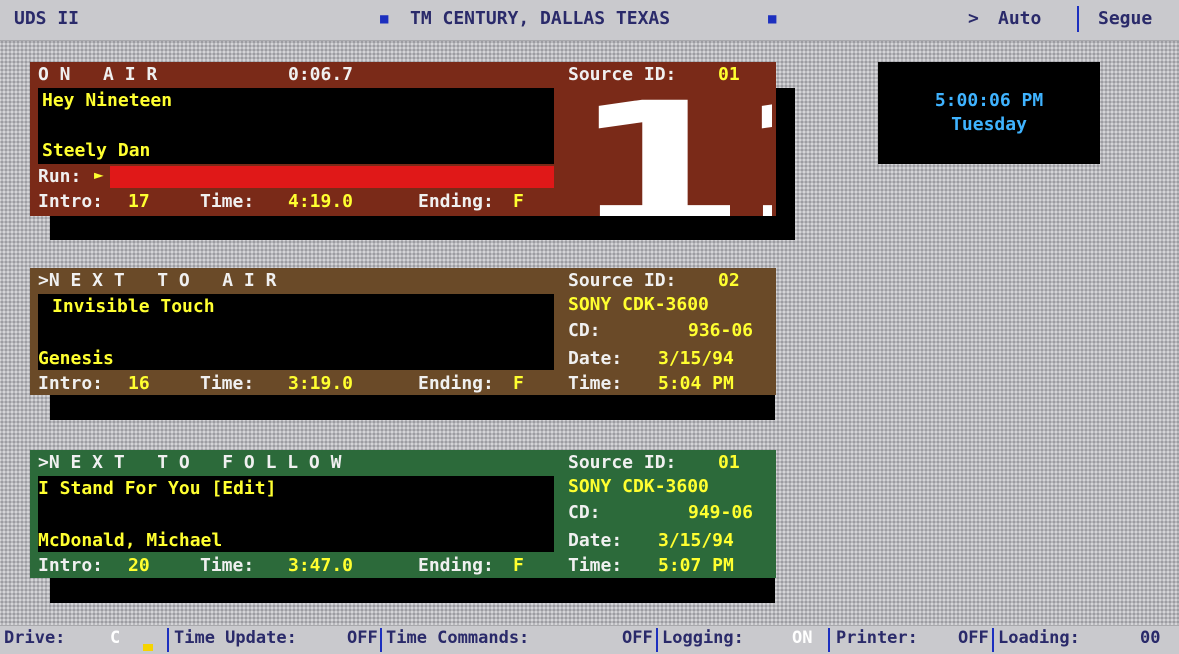 This screenshot has width=1179, height=654. I want to click on time-update-label: Time Update:, so click(235, 638).